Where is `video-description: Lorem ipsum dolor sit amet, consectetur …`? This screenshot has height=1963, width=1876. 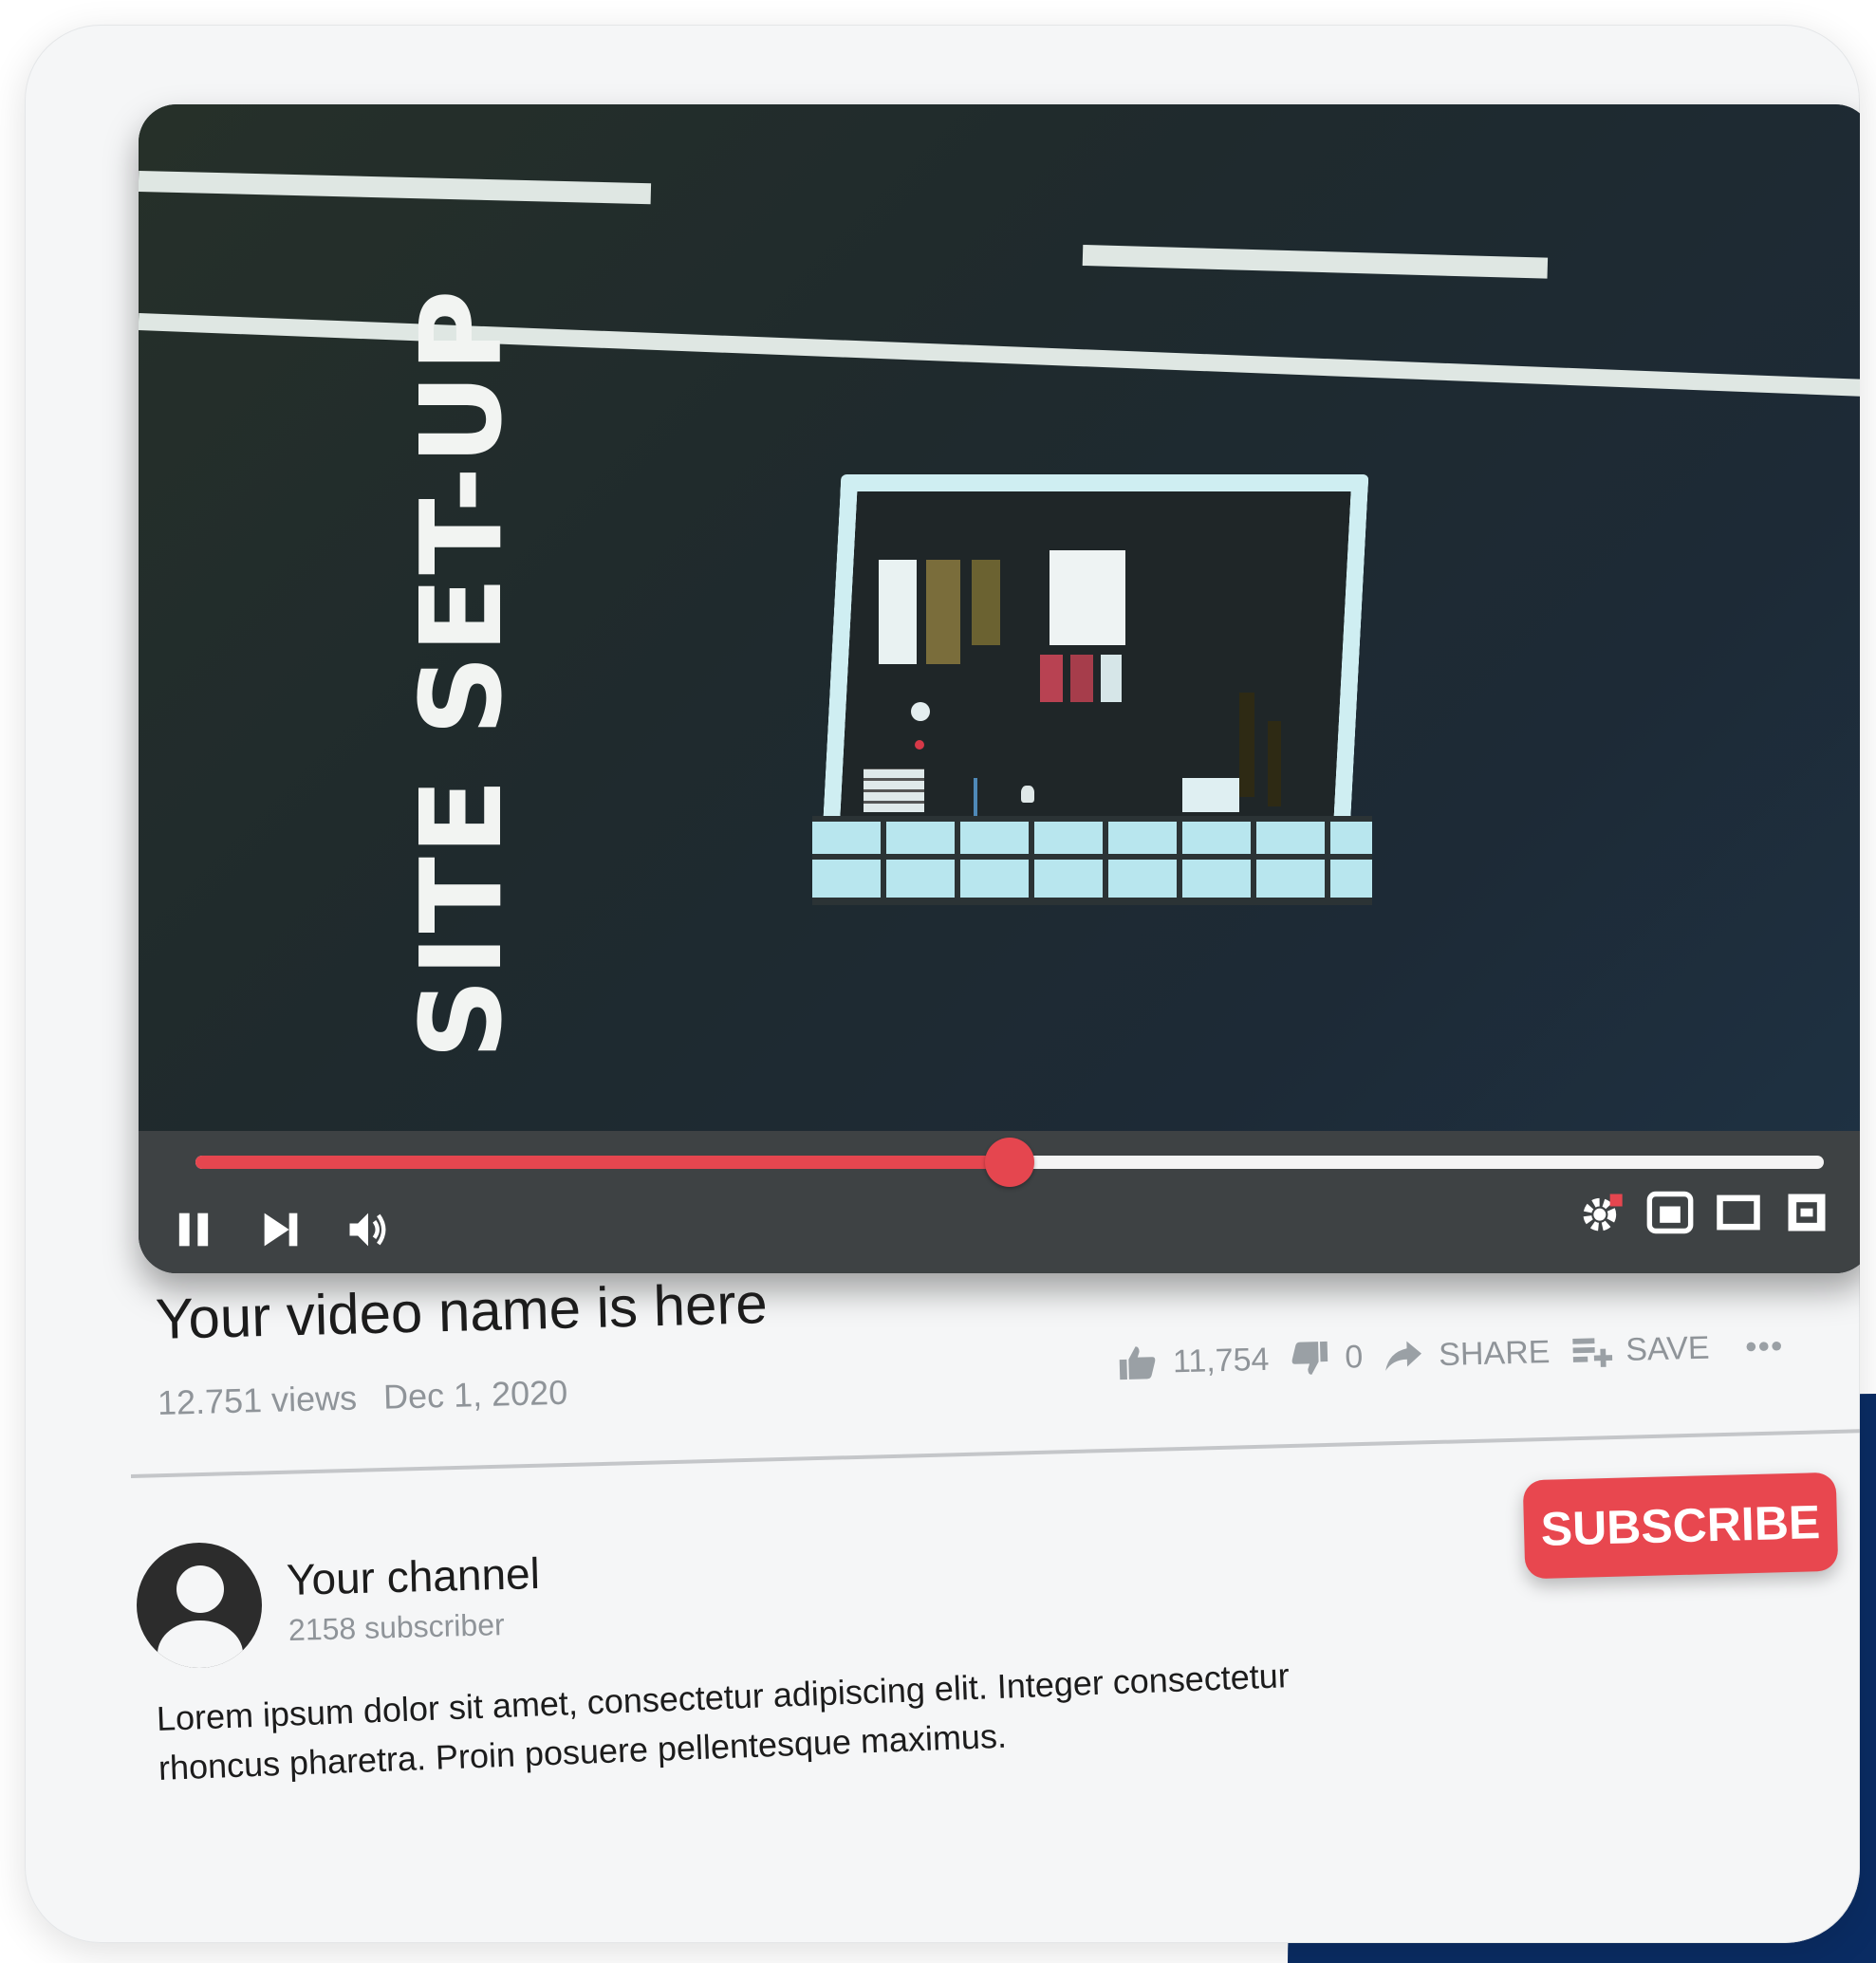 video-description: Lorem ipsum dolor sit amet, consectetur … is located at coordinates (723, 1721).